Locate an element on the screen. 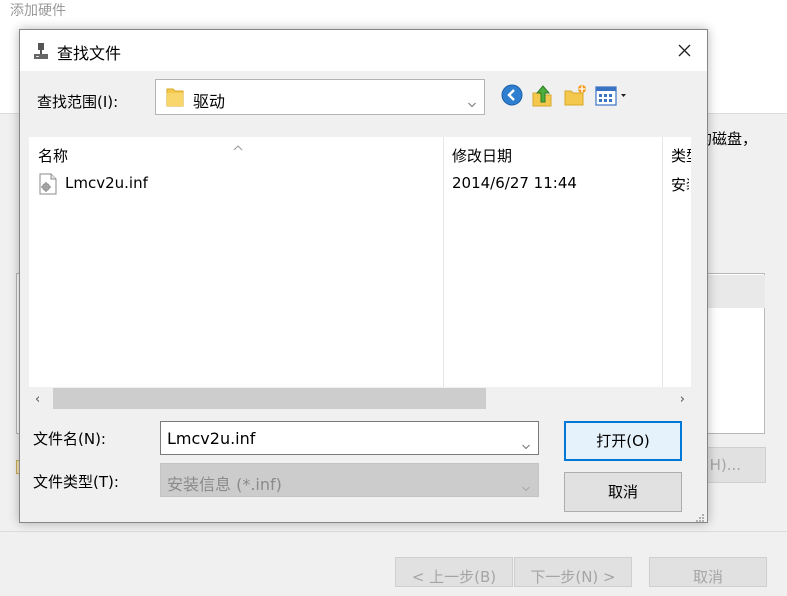  horizontal-scrollbar: ‹ › is located at coordinates (360, 398).